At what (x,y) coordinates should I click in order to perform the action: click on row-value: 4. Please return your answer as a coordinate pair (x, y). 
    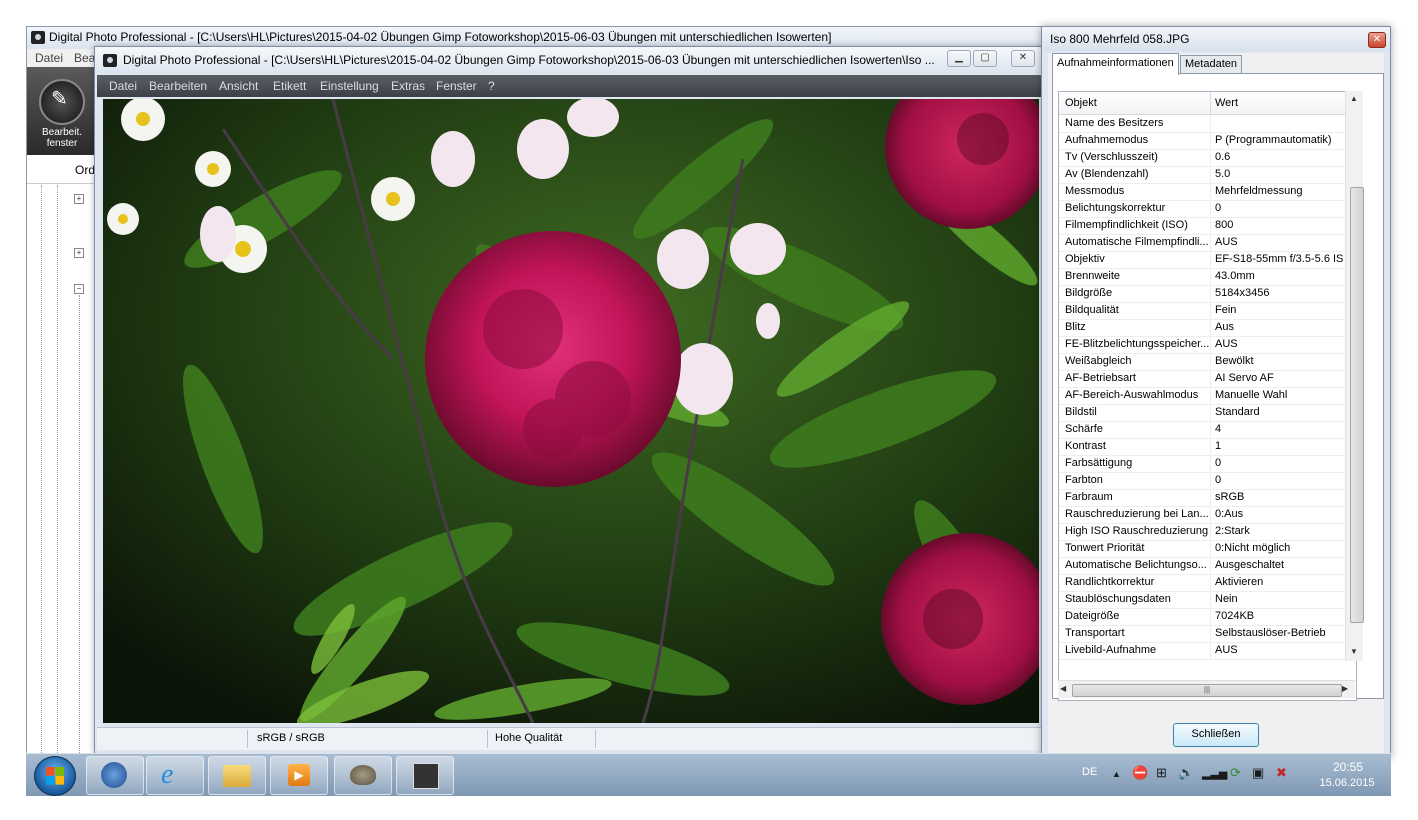
    Looking at the image, I should click on (1218, 429).